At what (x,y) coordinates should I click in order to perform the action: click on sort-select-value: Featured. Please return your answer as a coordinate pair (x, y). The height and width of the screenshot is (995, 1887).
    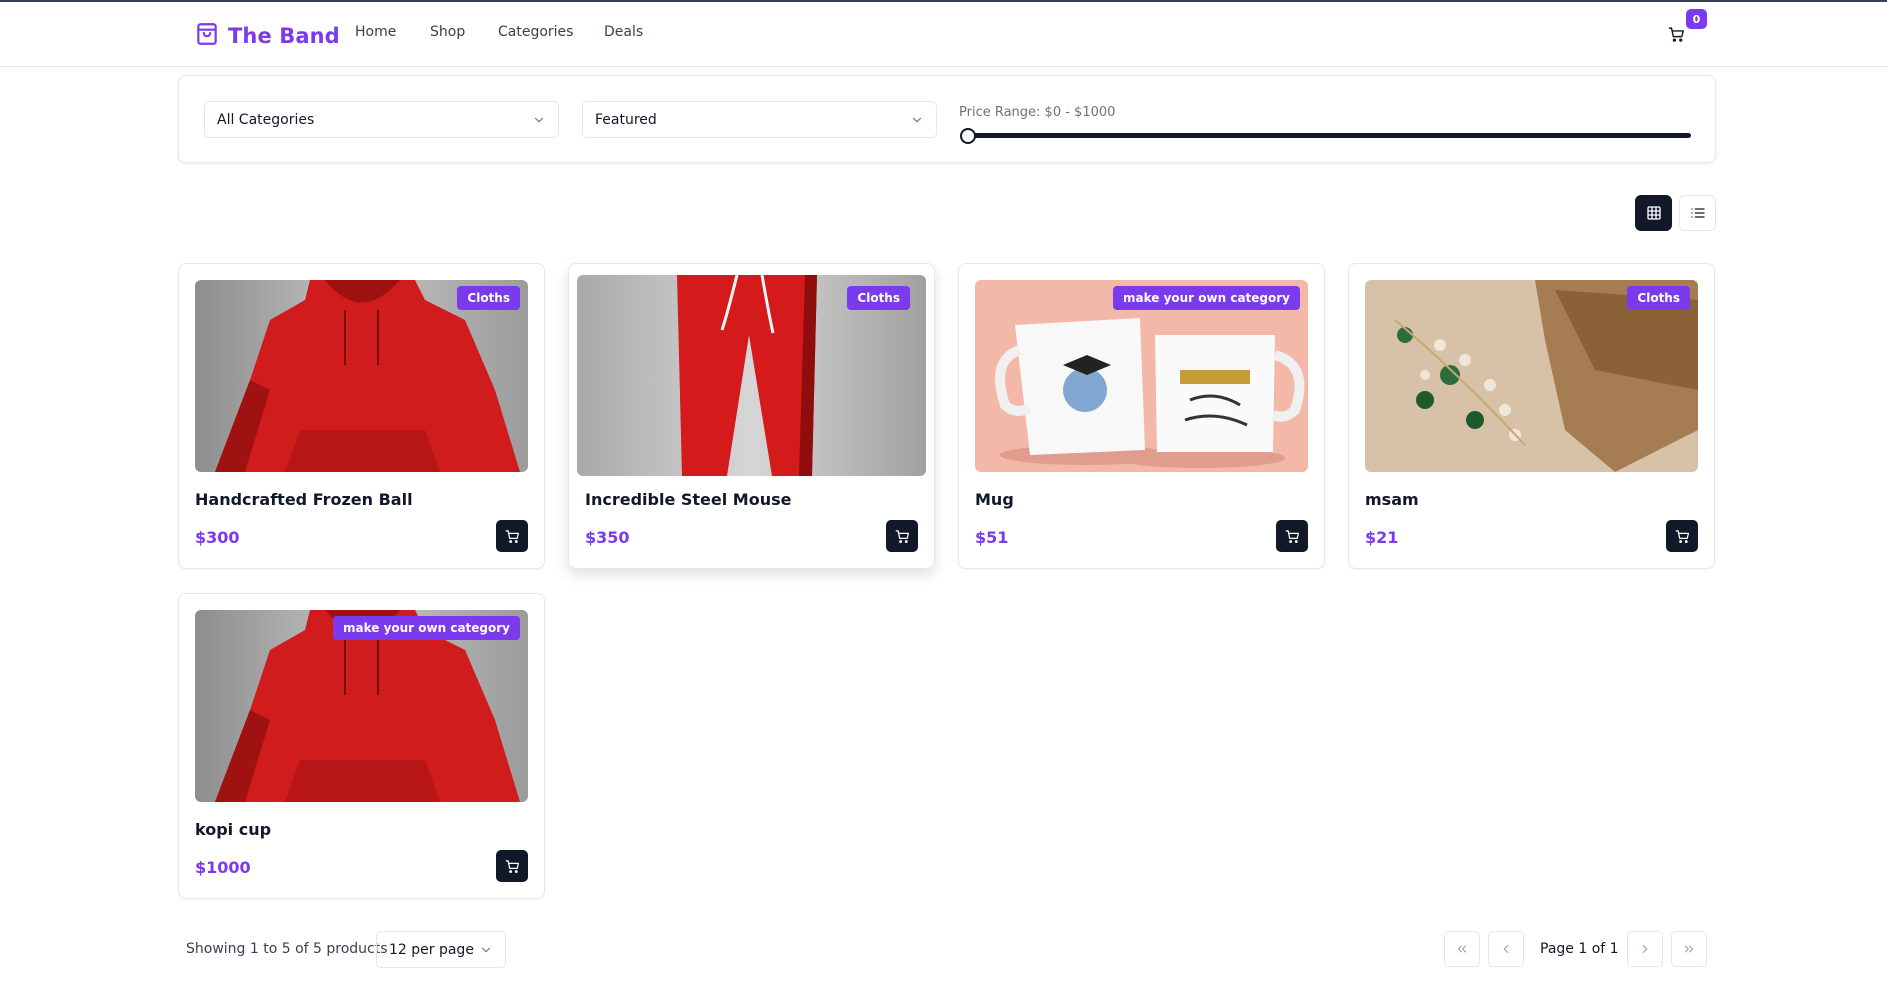
    Looking at the image, I should click on (626, 119).